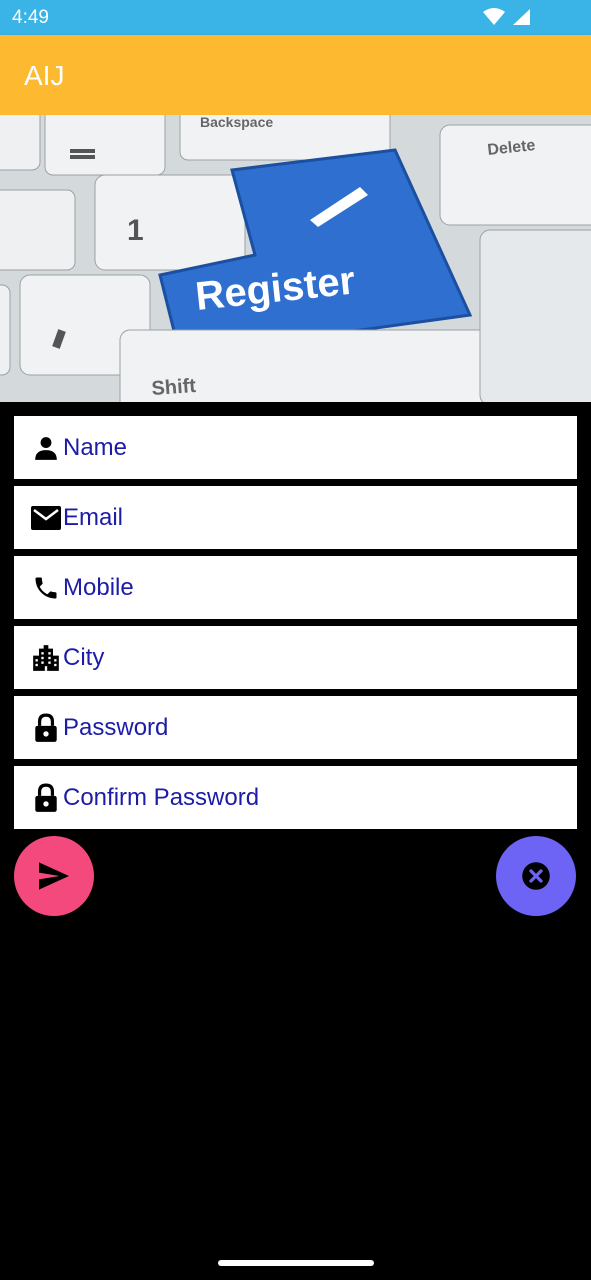 Image resolution: width=591 pixels, height=1280 pixels. I want to click on city-input, so click(303, 657).